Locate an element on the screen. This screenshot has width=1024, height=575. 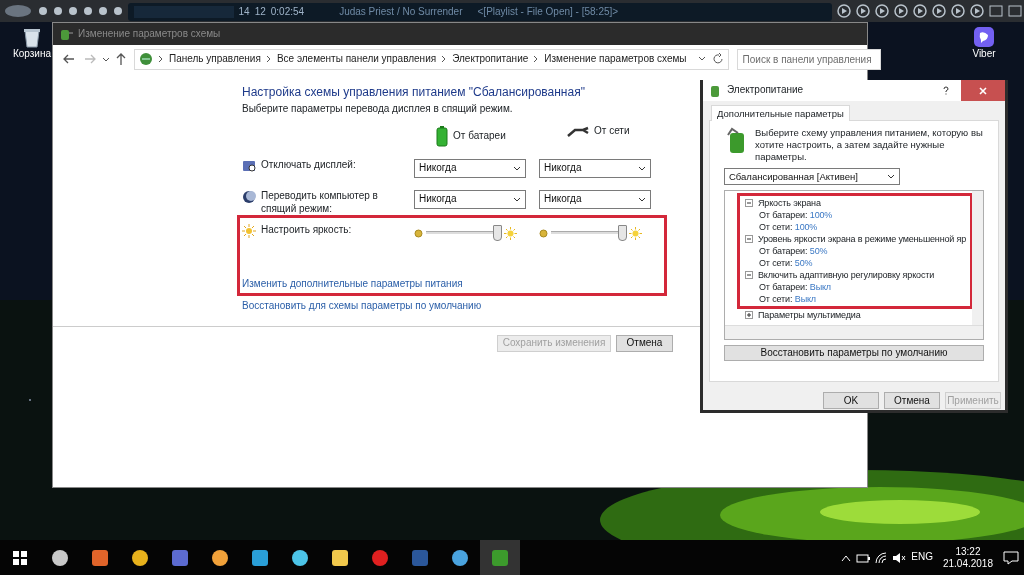
refresh-icon is located at coordinates (717, 59).